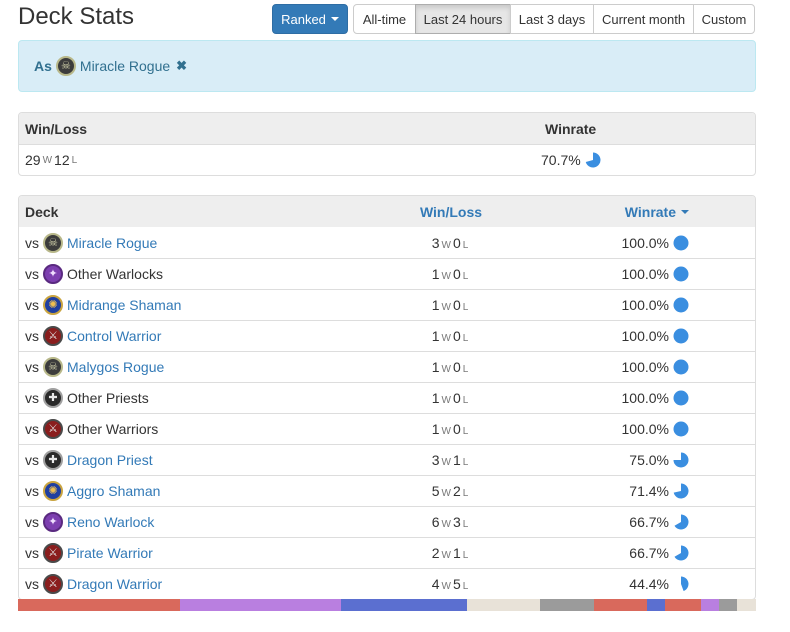 The height and width of the screenshot is (632, 790). I want to click on wins: 5, so click(435, 491).